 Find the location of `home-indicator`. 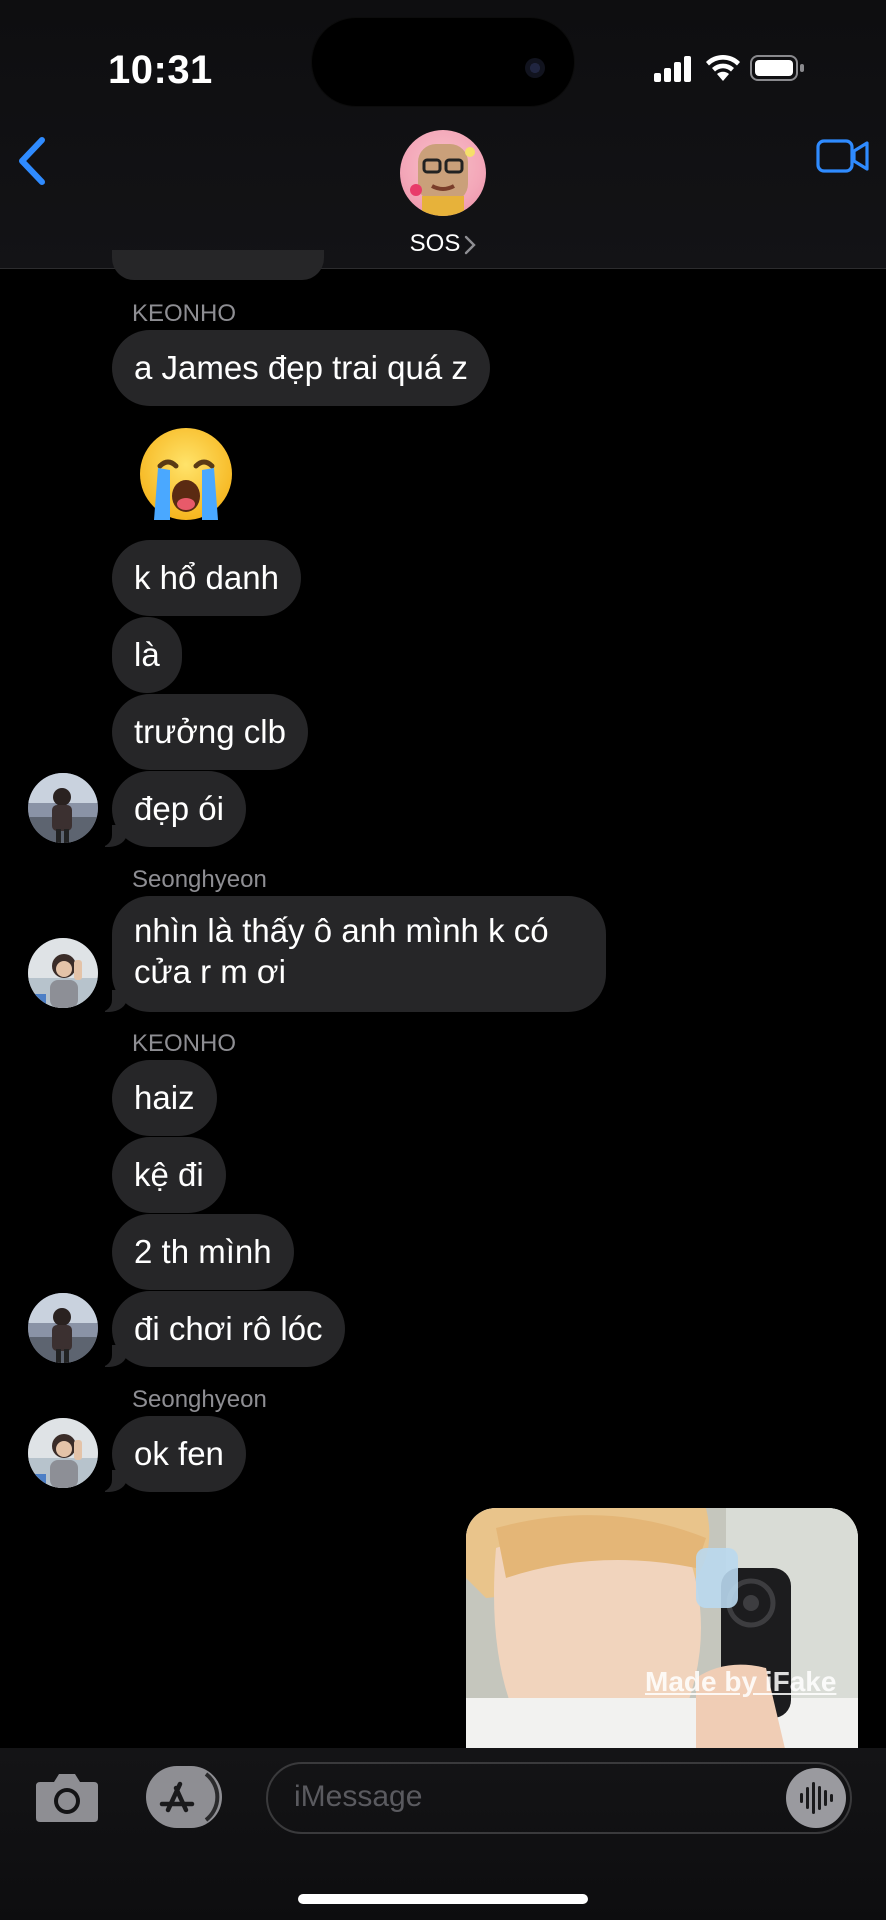

home-indicator is located at coordinates (443, 1899).